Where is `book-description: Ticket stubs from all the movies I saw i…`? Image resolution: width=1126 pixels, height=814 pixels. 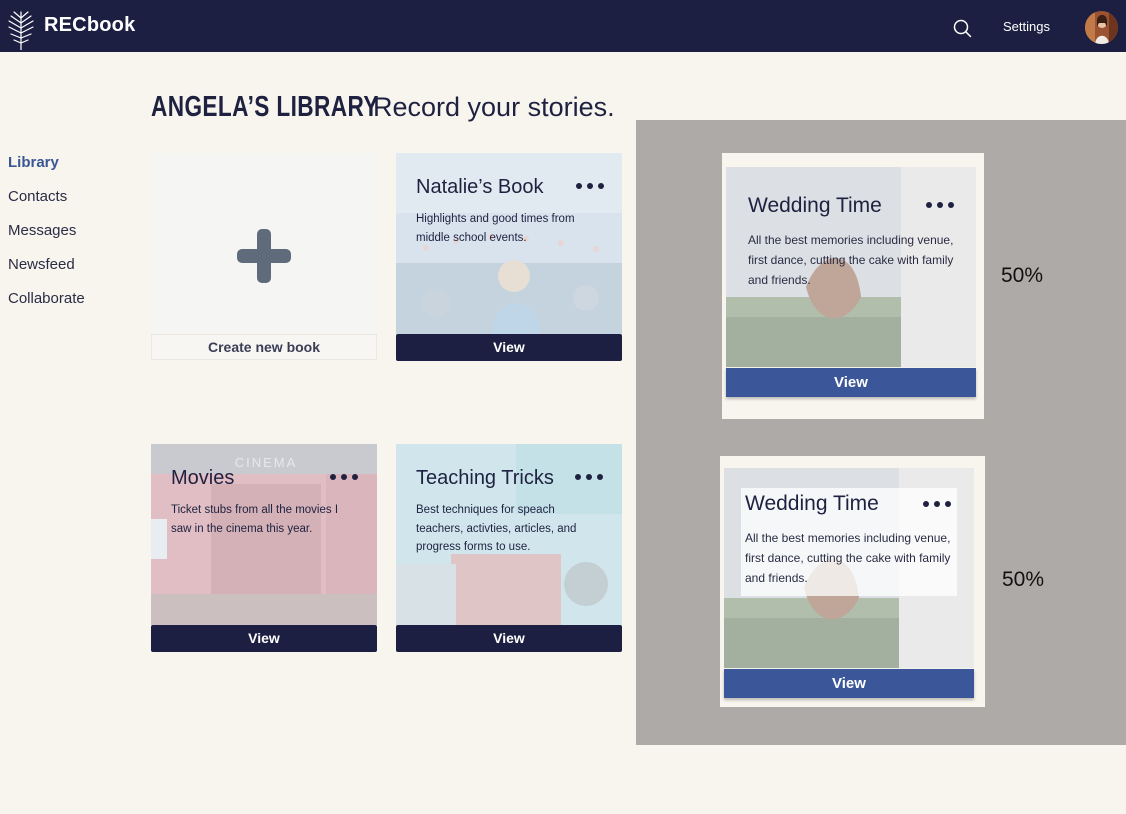
book-description: Ticket stubs from all the movies I saw i… is located at coordinates (255, 519).